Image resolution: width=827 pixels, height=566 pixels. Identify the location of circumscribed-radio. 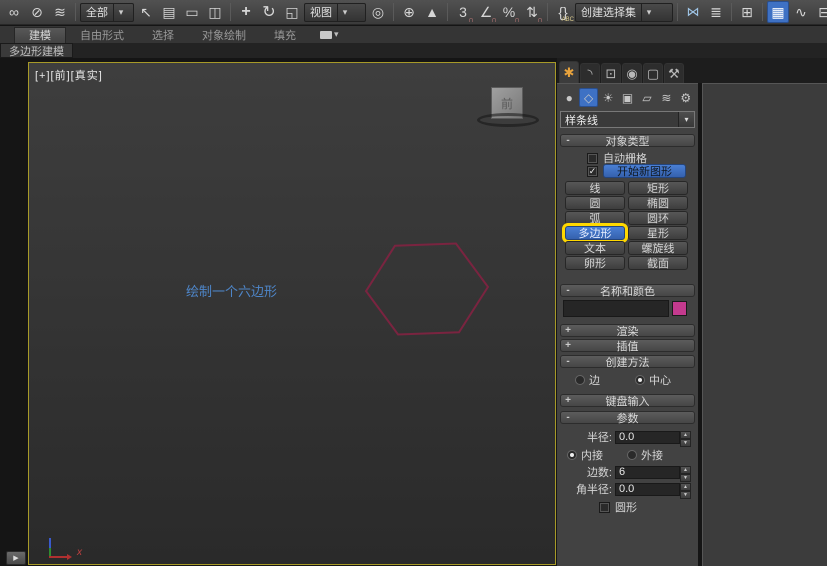
(632, 455).